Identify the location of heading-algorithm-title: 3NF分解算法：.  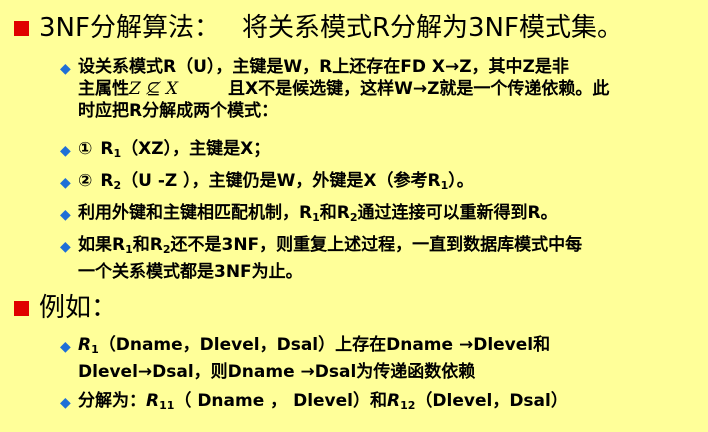
(129, 28).